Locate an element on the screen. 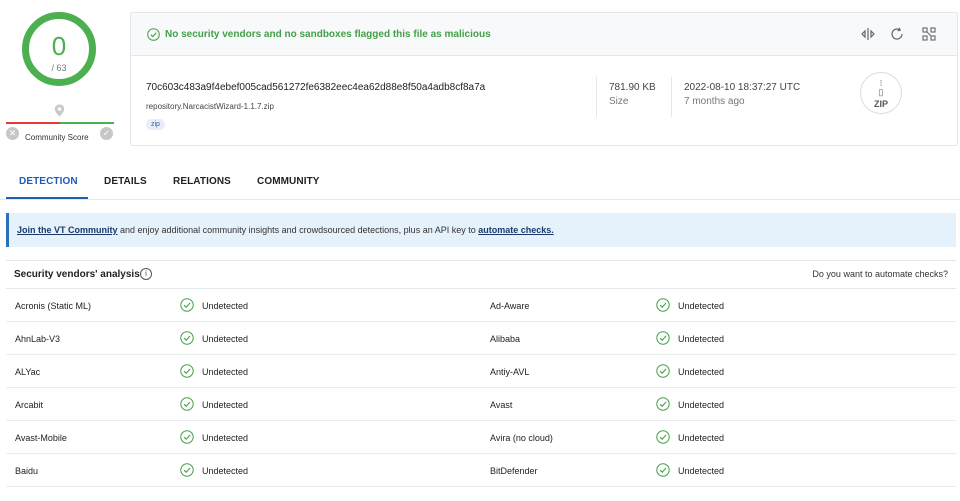  upvote-icon: ✓ is located at coordinates (106, 133).